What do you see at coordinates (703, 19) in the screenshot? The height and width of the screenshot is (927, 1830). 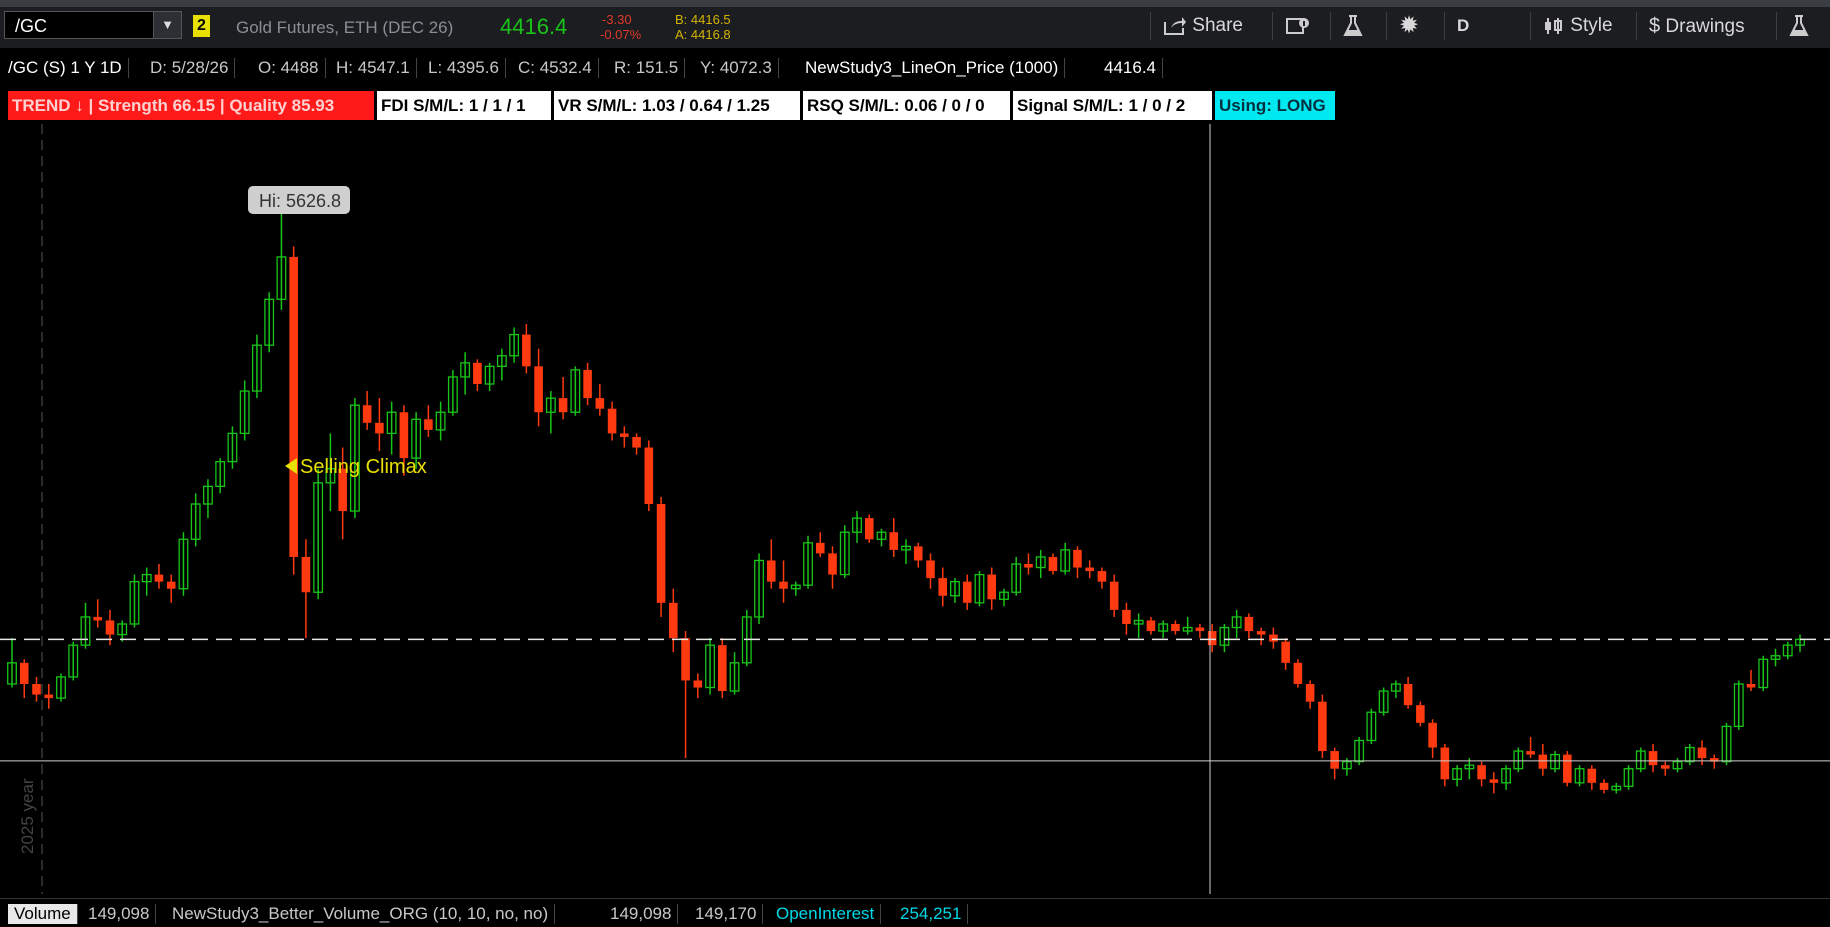 I see `bid-price: B: 4416.5` at bounding box center [703, 19].